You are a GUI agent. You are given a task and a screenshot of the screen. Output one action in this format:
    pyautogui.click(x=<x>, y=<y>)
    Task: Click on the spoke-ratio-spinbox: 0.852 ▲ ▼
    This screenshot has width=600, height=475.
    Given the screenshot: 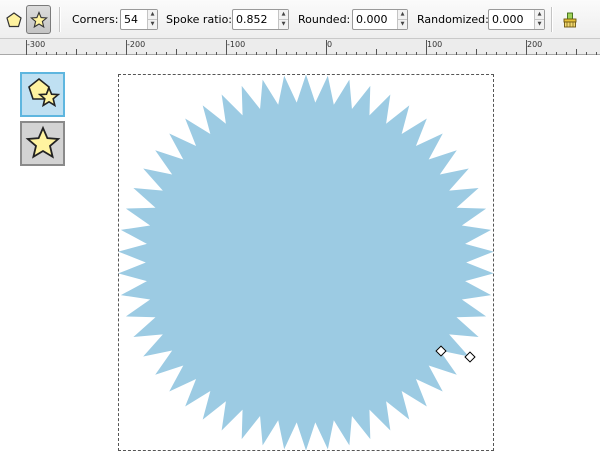 What is the action you would take?
    pyautogui.click(x=260, y=19)
    